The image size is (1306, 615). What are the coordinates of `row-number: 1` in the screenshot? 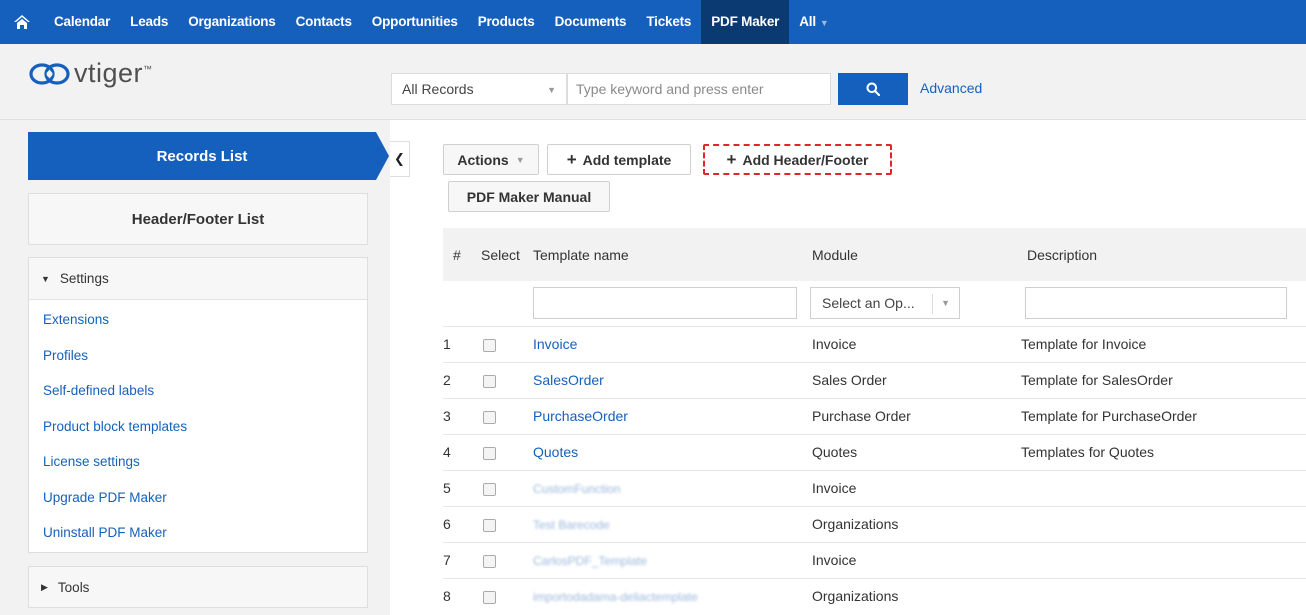 It's located at (458, 343).